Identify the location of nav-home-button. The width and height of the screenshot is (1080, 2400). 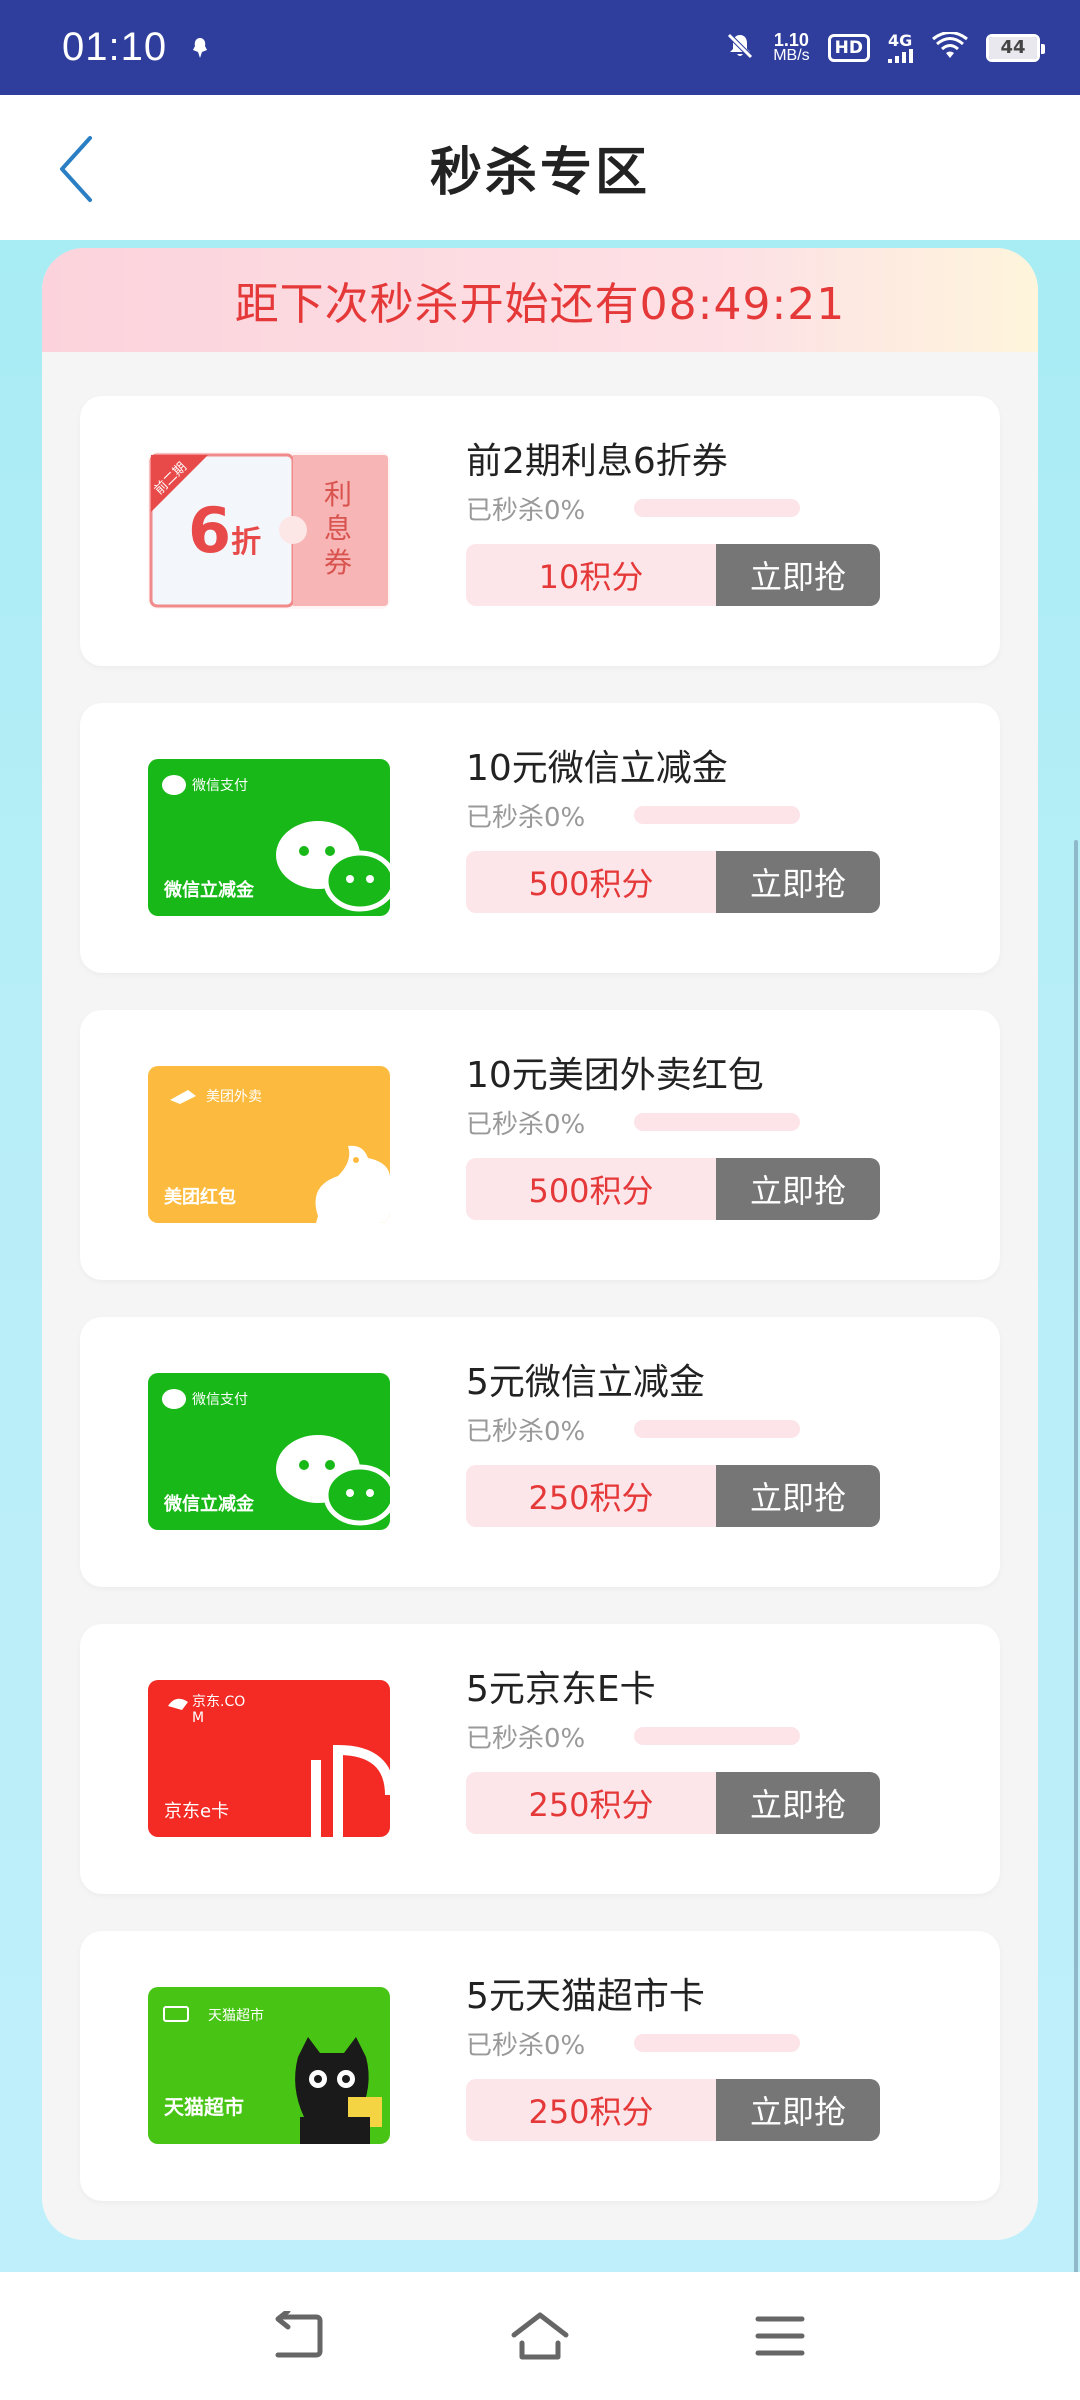
(540, 2336).